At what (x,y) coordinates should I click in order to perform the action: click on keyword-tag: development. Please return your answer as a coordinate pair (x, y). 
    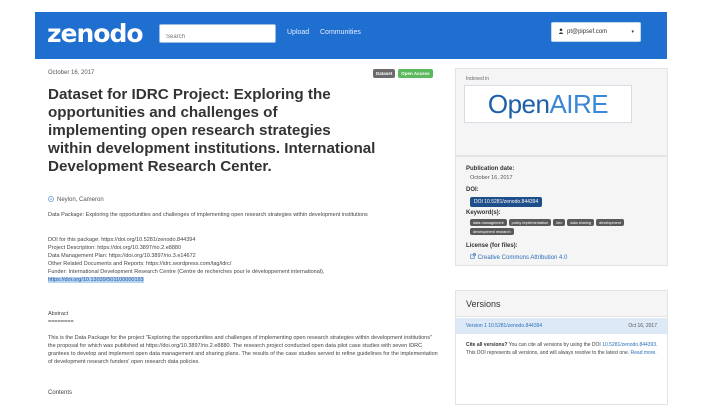
    Looking at the image, I should click on (610, 222).